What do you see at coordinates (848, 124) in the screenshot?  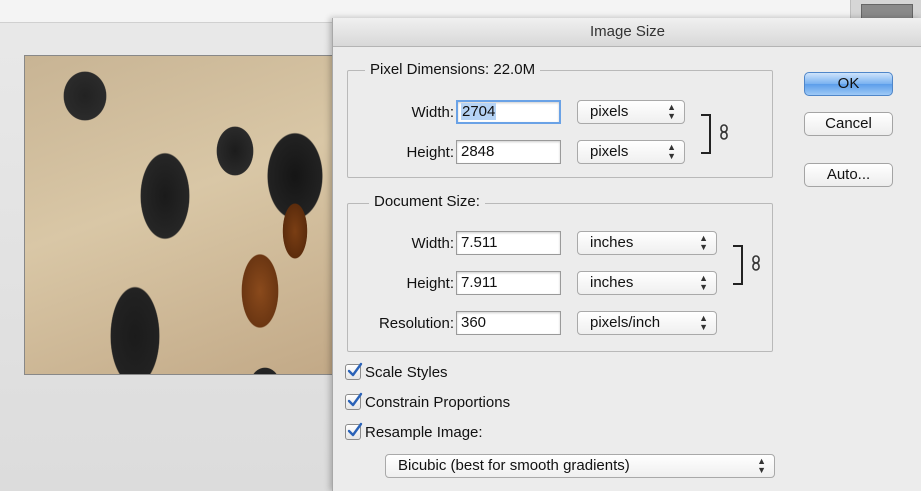 I see `cancel-button: Cancel` at bounding box center [848, 124].